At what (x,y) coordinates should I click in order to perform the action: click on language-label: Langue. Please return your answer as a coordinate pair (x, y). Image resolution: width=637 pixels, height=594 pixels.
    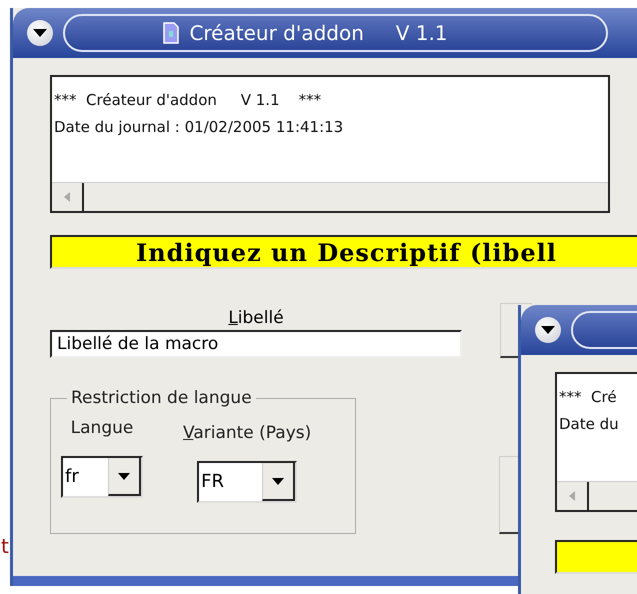
    Looking at the image, I should click on (102, 428).